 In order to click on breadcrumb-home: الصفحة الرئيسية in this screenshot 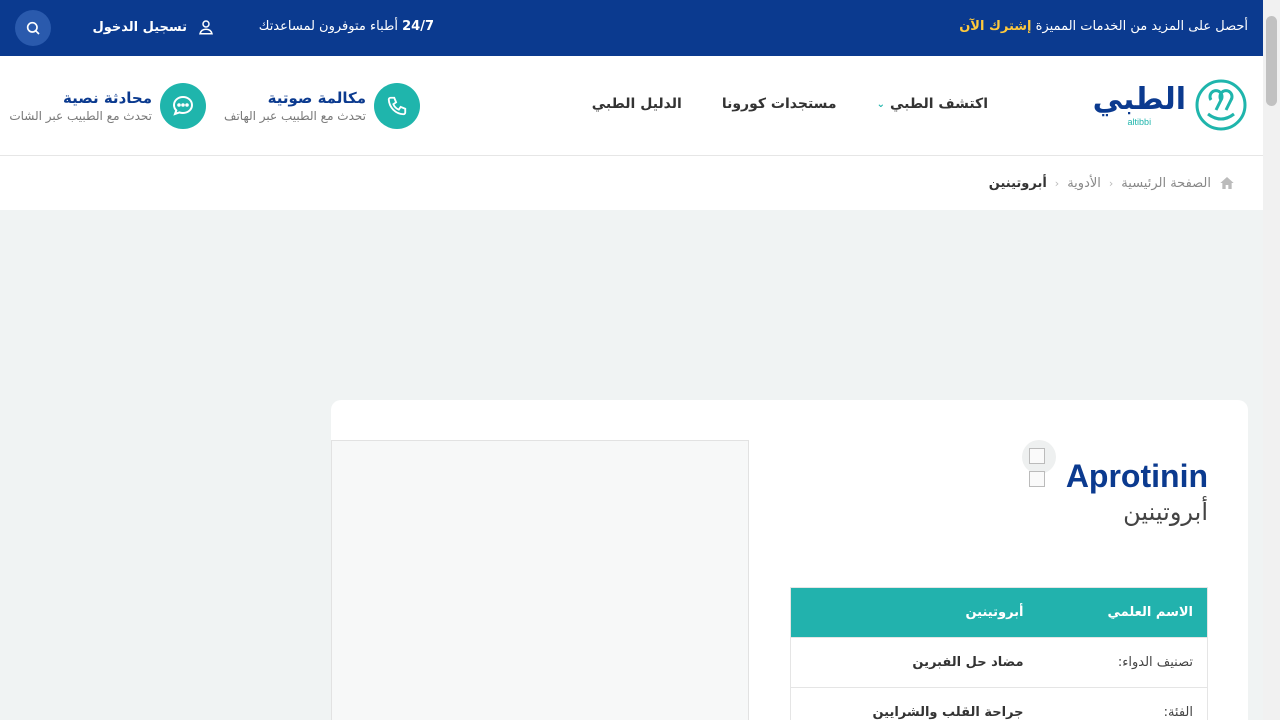, I will do `click(1166, 183)`.